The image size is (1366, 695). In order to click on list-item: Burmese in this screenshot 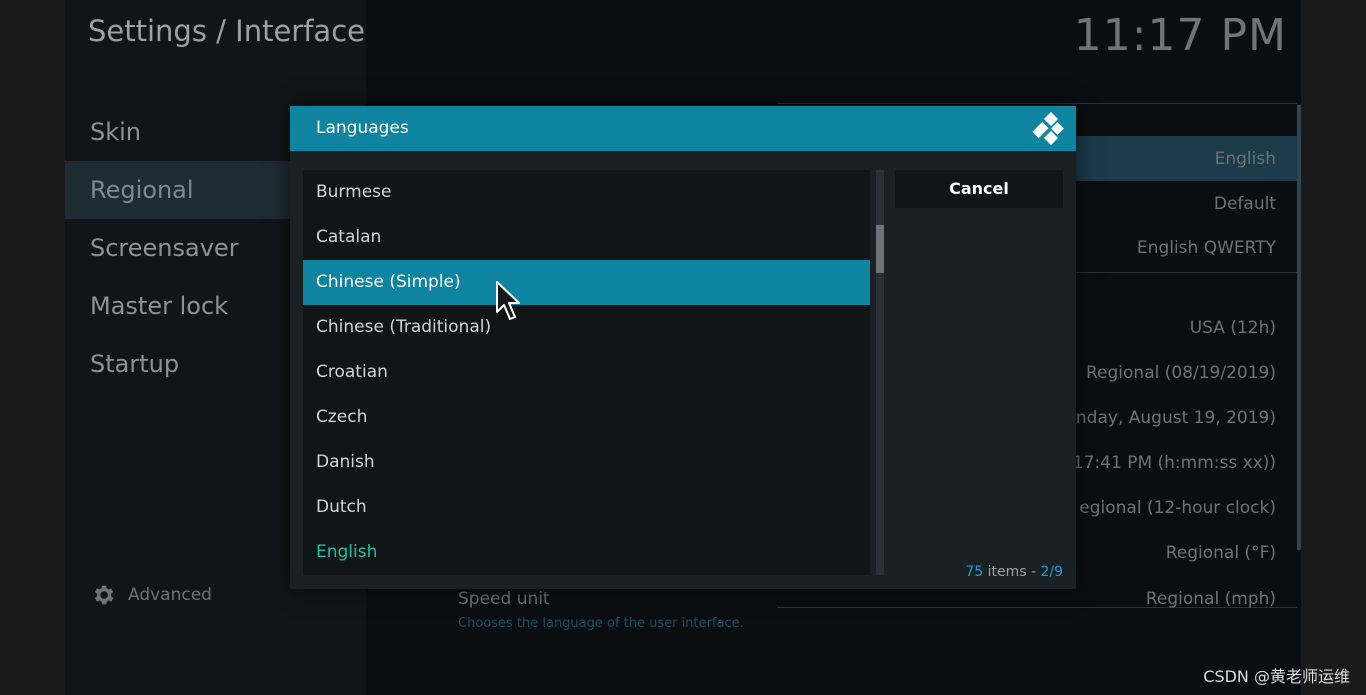, I will do `click(586, 192)`.